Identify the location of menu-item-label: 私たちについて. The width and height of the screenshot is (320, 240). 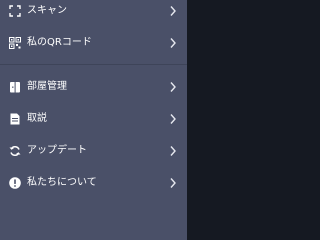
(62, 182).